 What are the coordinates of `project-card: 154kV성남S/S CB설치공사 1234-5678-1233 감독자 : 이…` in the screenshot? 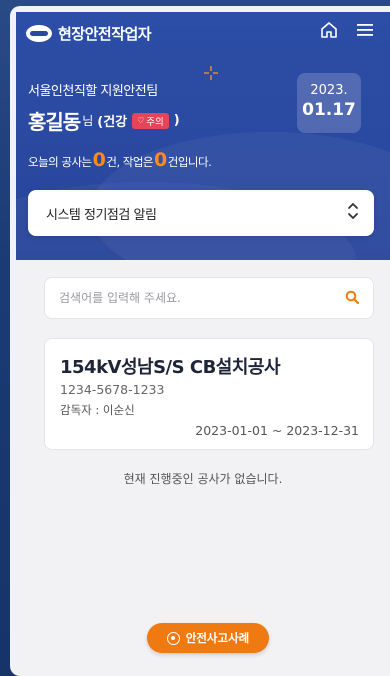 It's located at (209, 394).